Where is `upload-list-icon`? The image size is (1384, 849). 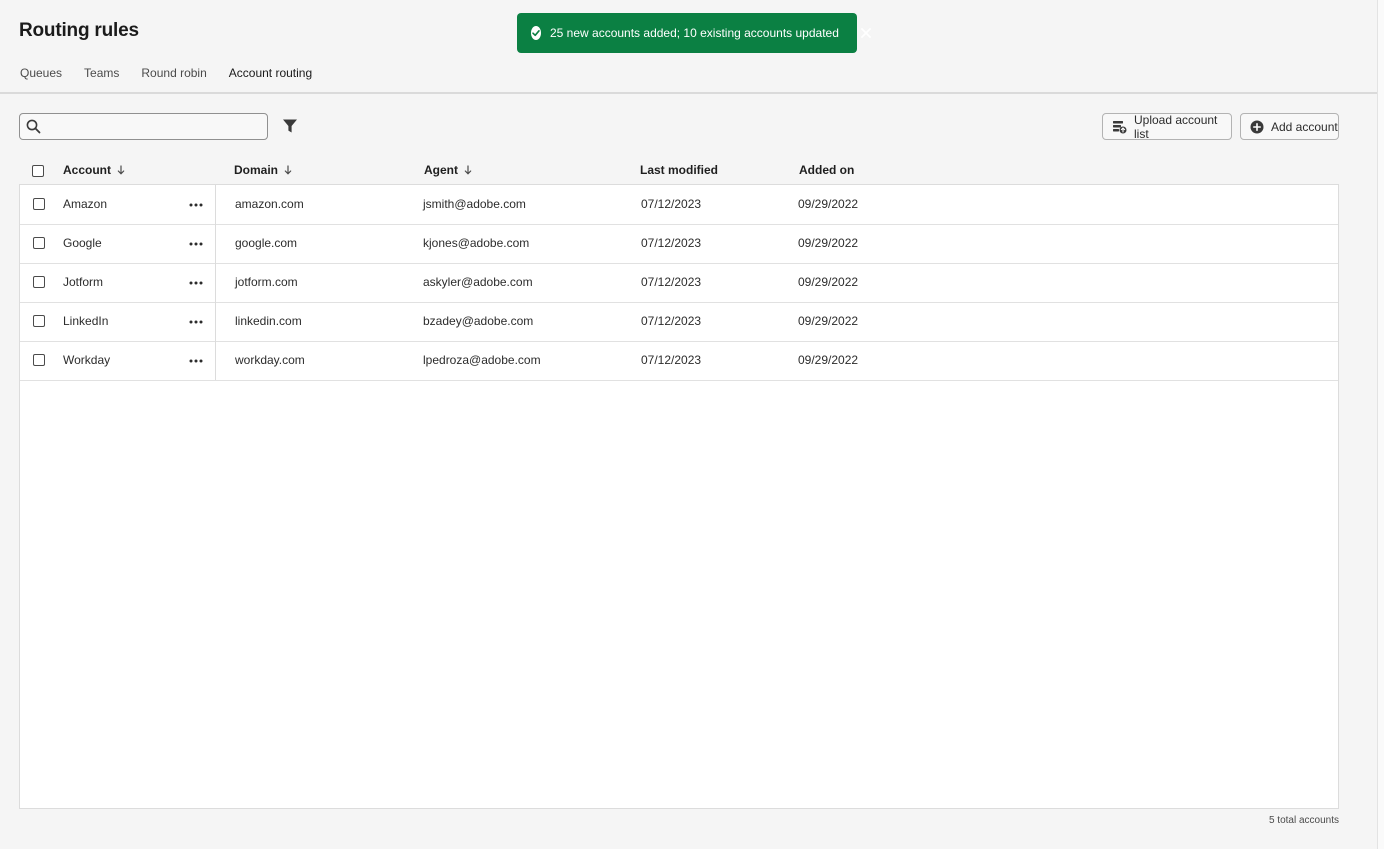
upload-list-icon is located at coordinates (1119, 127).